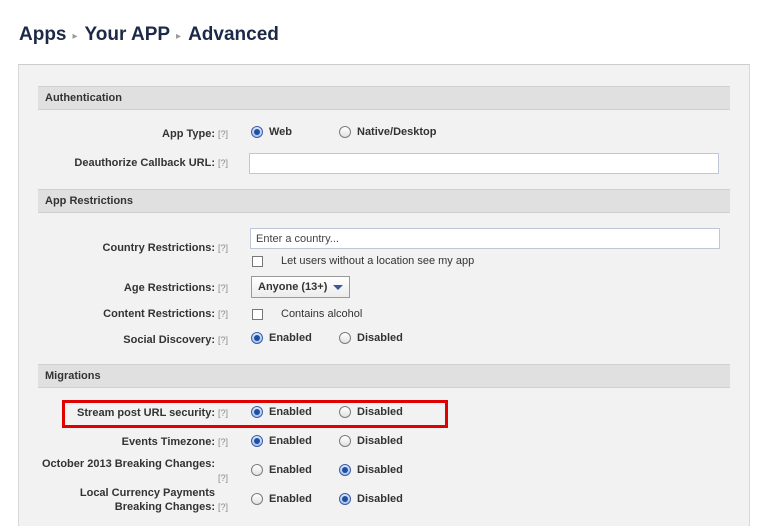 The image size is (765, 526). I want to click on content-restrictions-label: Content Restrictions:, so click(159, 314).